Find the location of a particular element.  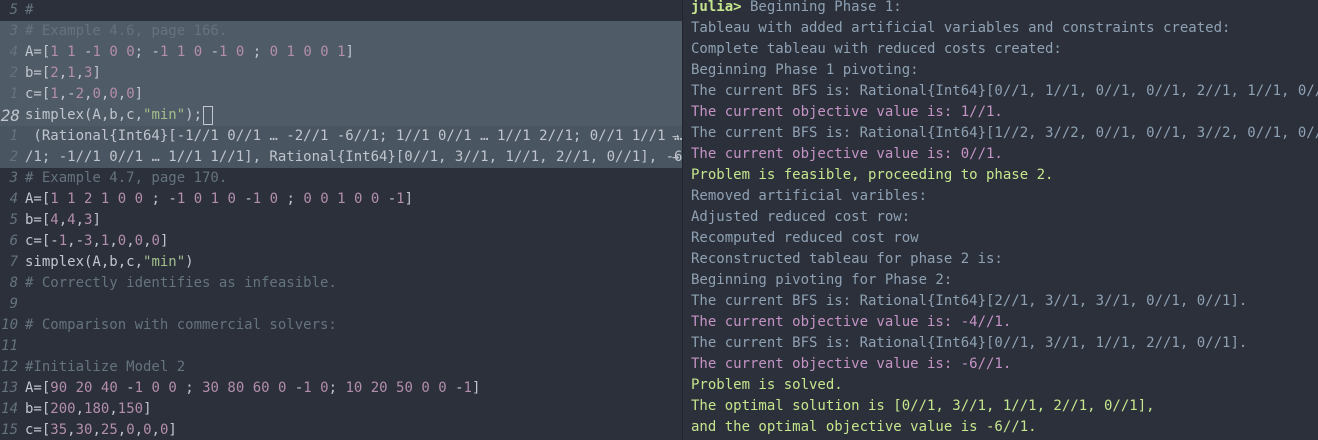

editor-line: 7 simplex(A,b,c,"min") is located at coordinates (341, 262).